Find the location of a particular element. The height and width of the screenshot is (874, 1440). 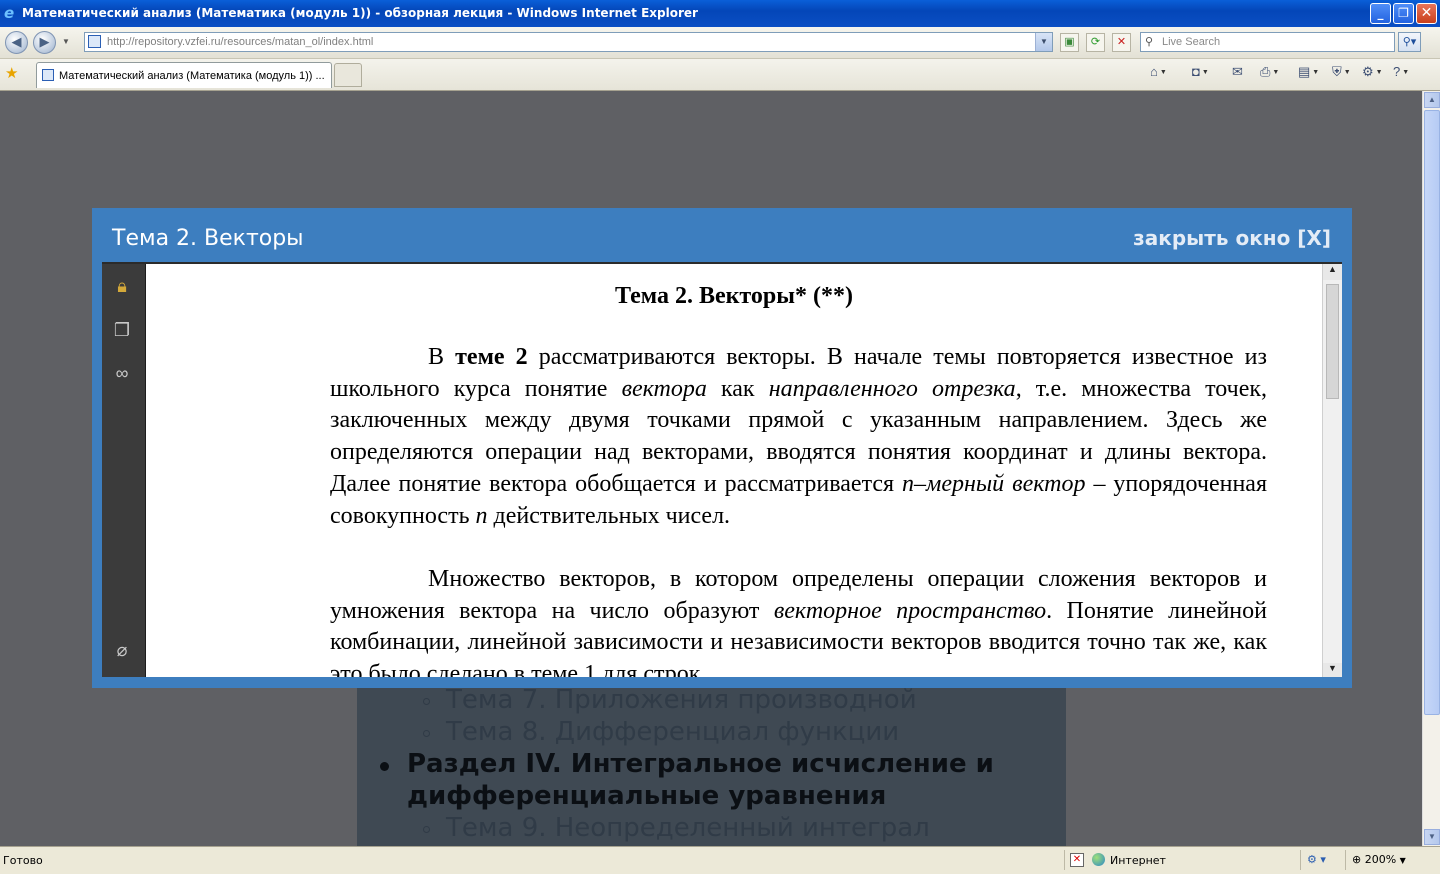

scroll-up-icon: ▲ is located at coordinates (1432, 100).